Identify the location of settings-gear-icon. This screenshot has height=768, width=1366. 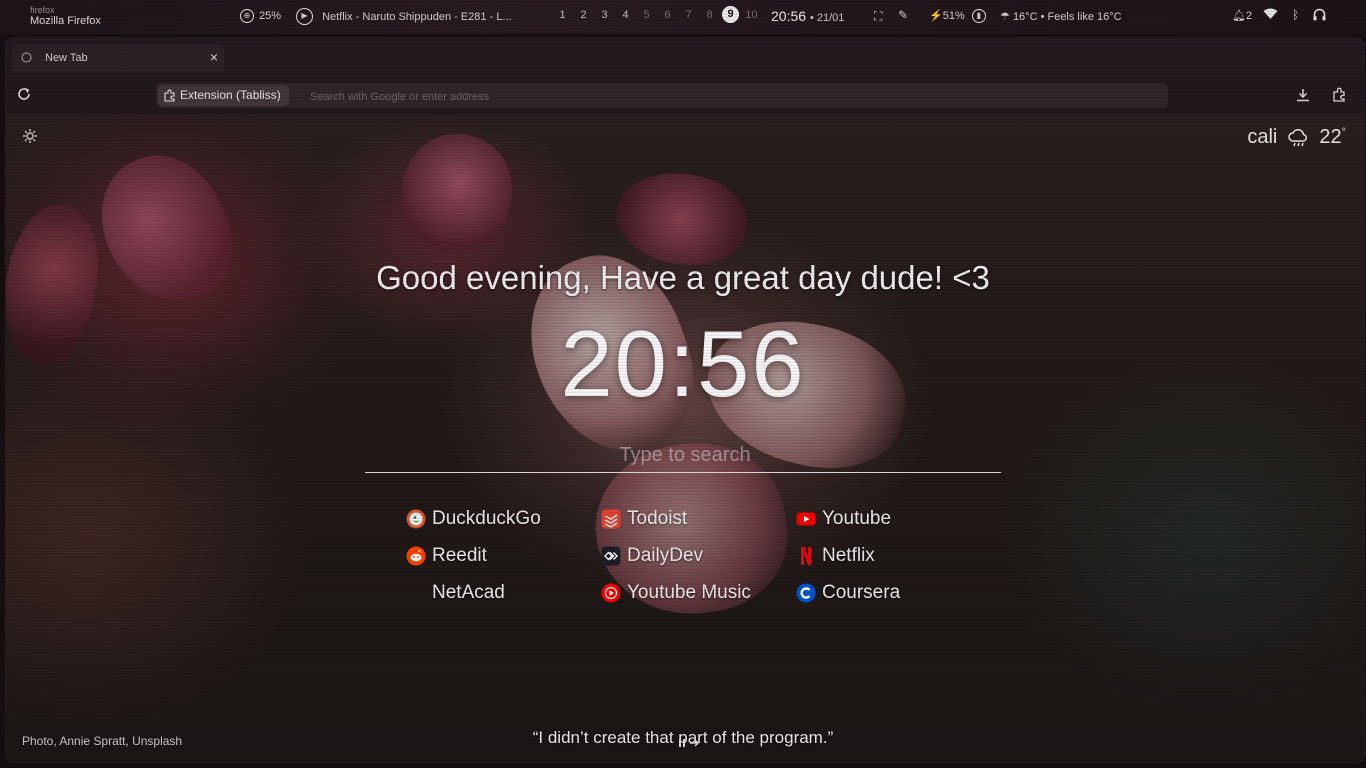
(30, 136).